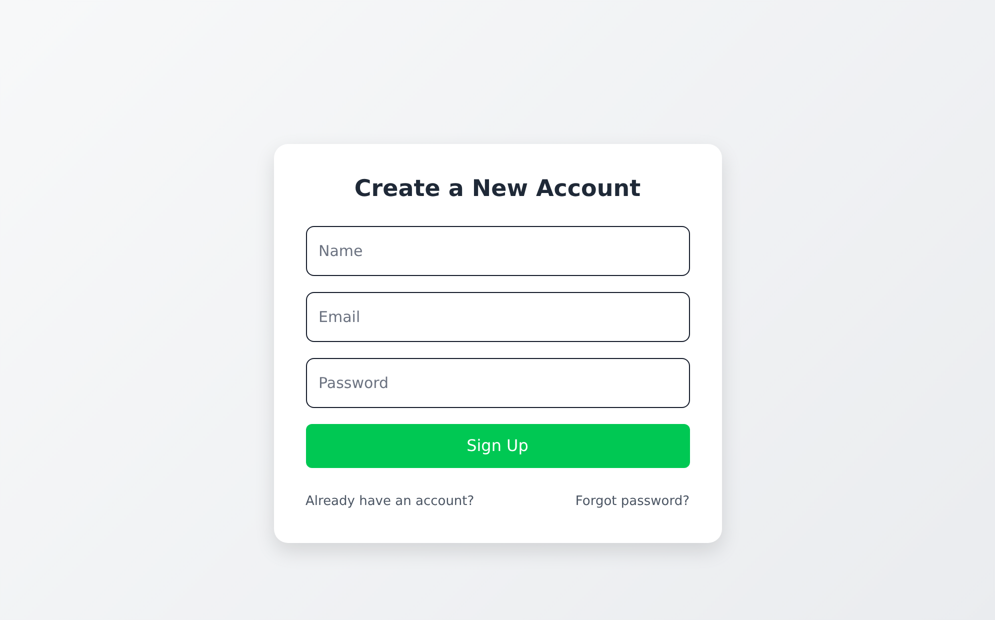 Image resolution: width=995 pixels, height=620 pixels. I want to click on link: Already have an account?, so click(390, 502).